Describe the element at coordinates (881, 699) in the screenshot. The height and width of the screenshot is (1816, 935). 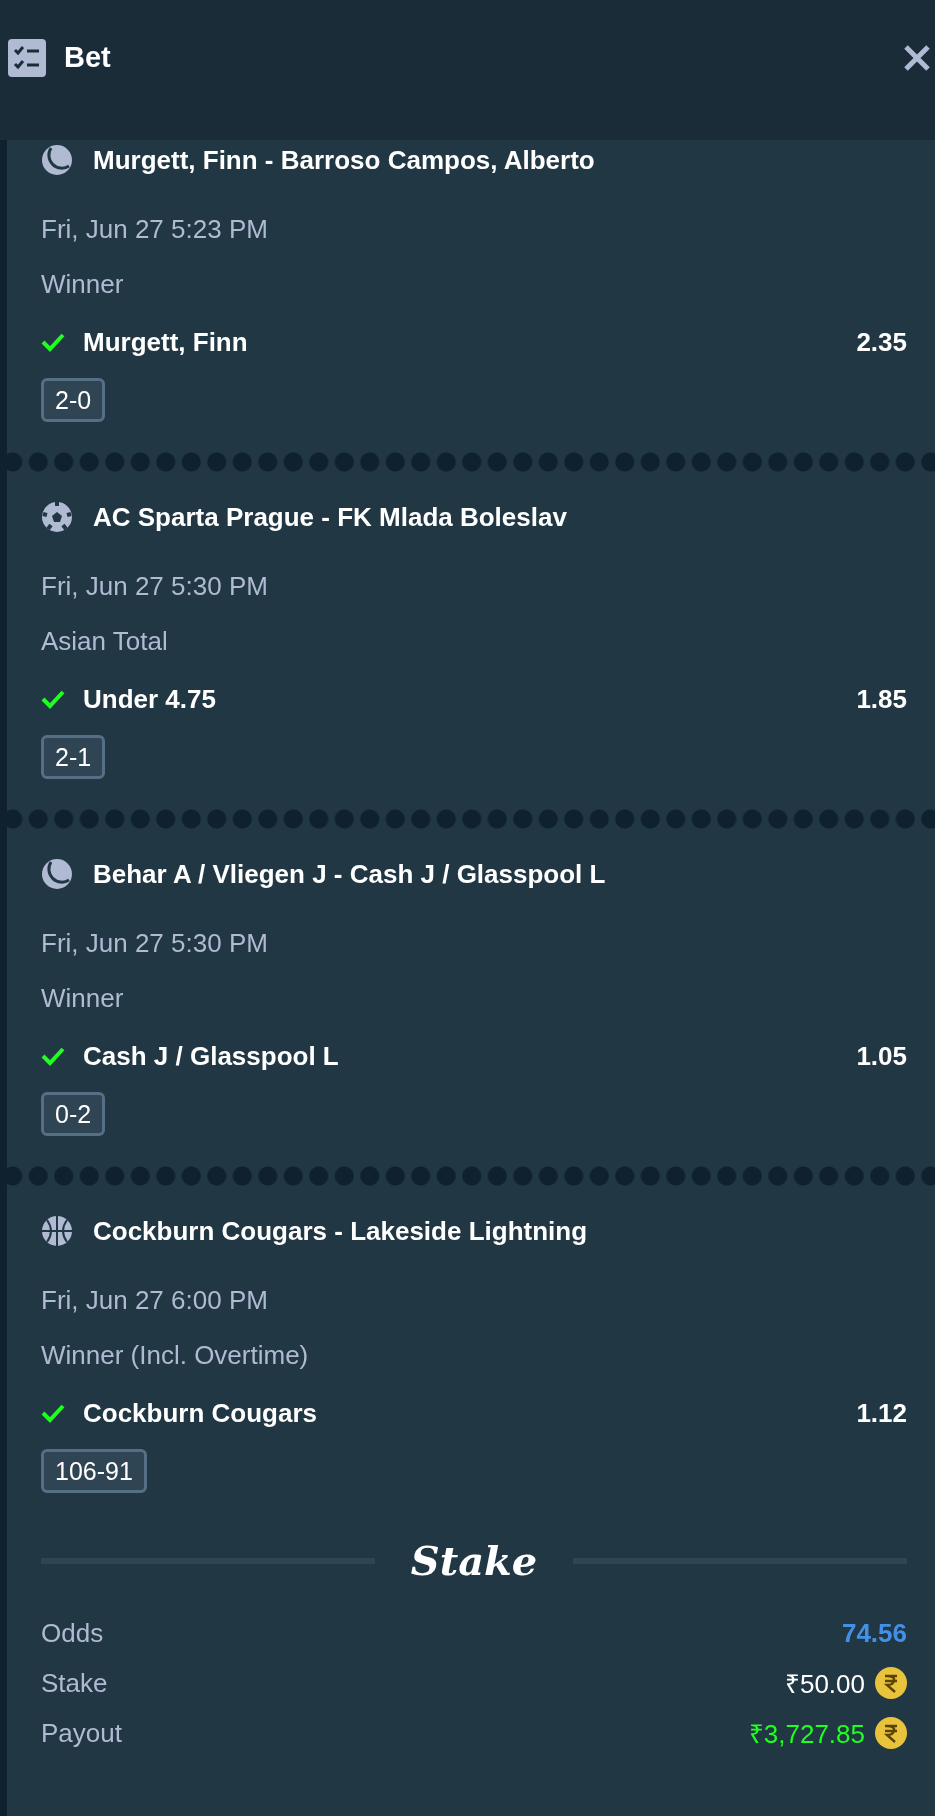
I see `selection-odds: 1.85` at that location.